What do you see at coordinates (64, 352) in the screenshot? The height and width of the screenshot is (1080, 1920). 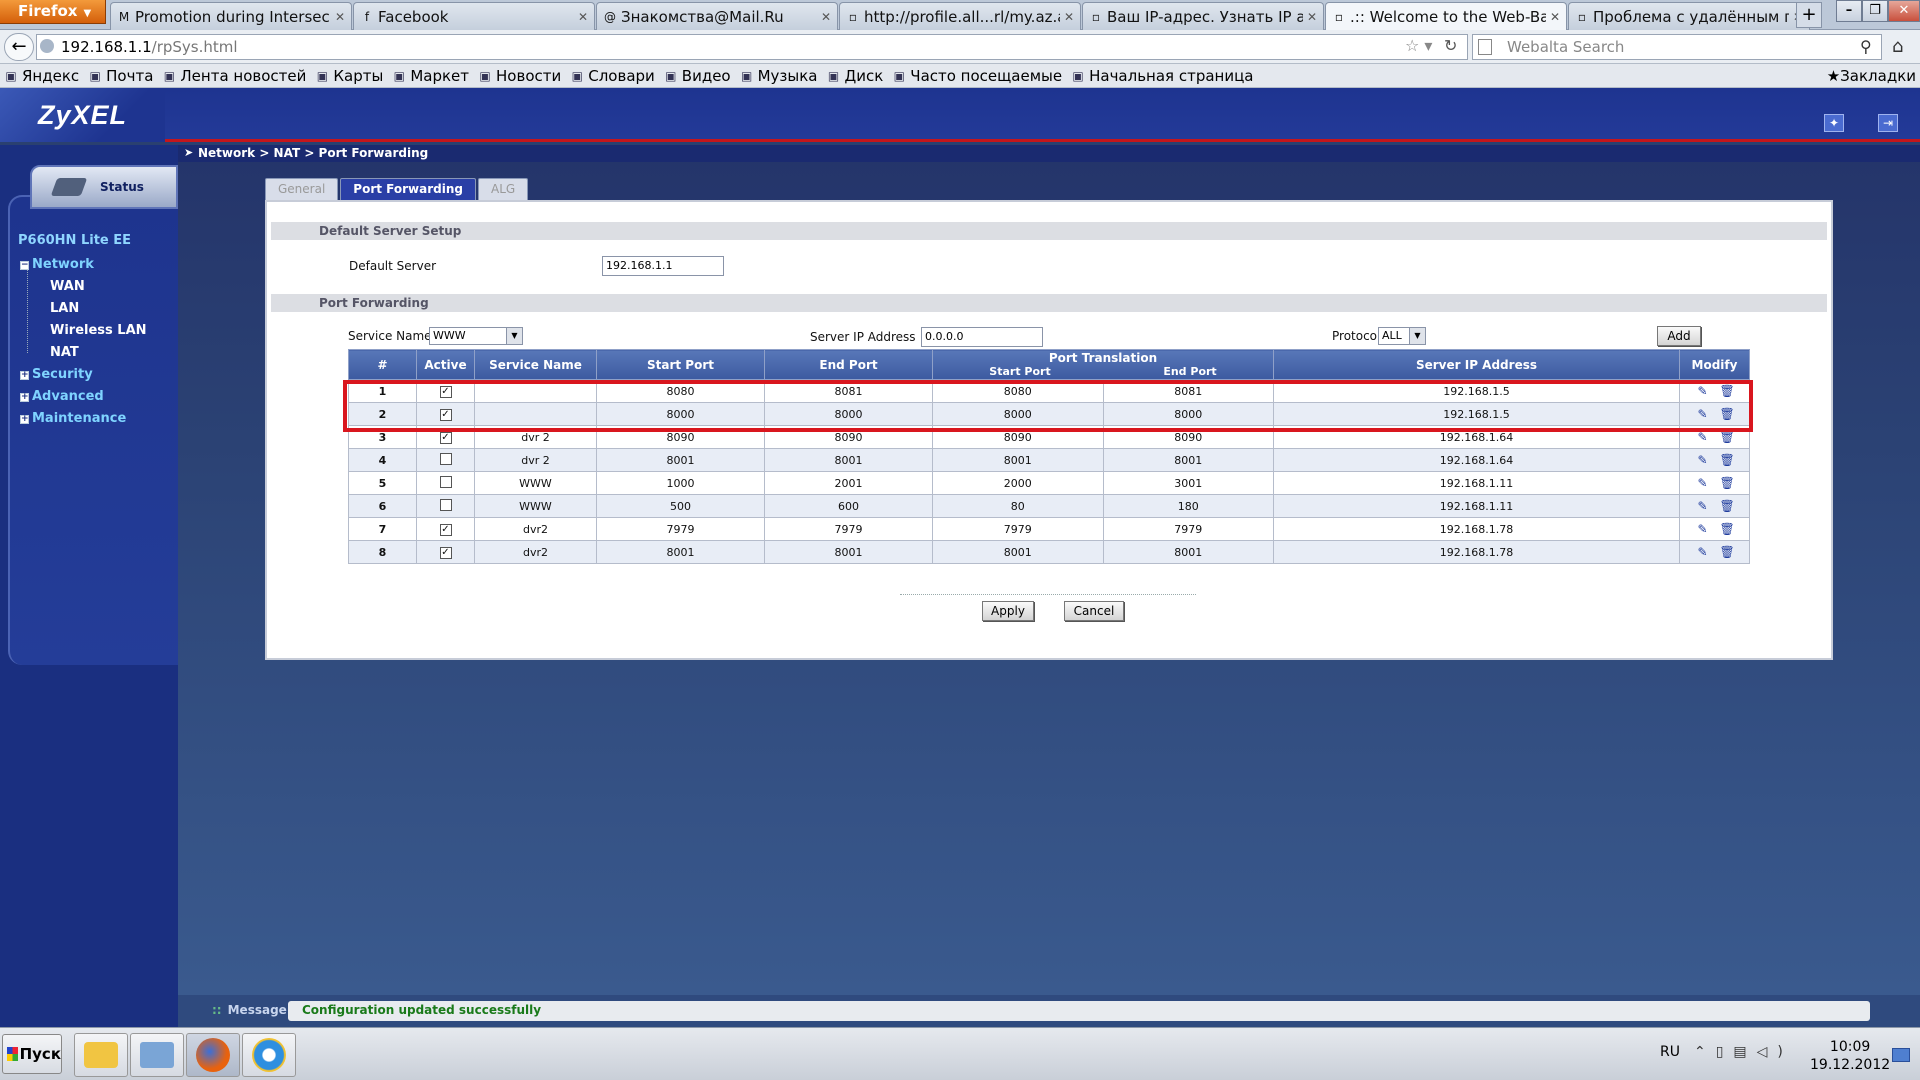 I see `sidebar-item-nat: NAT` at bounding box center [64, 352].